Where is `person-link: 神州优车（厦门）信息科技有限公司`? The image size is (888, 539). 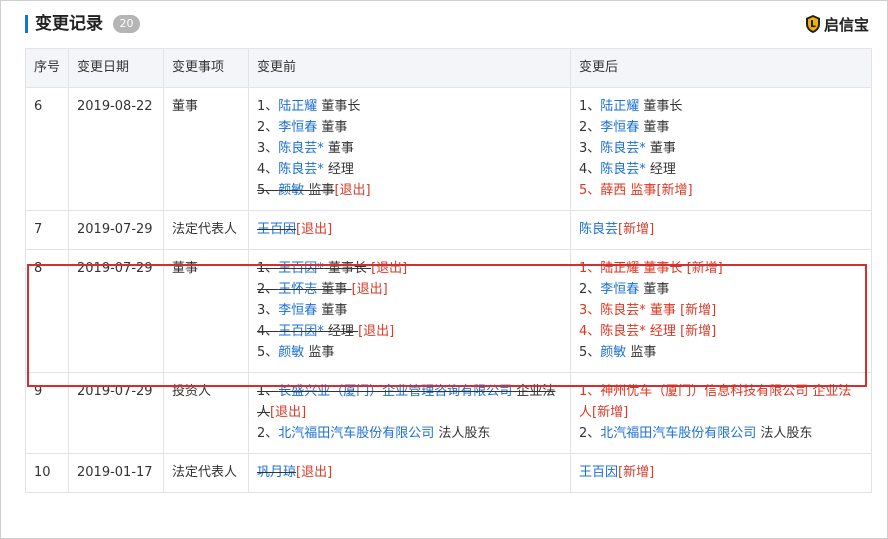
person-link: 神州优车（厦门）信息科技有限公司 is located at coordinates (704, 391).